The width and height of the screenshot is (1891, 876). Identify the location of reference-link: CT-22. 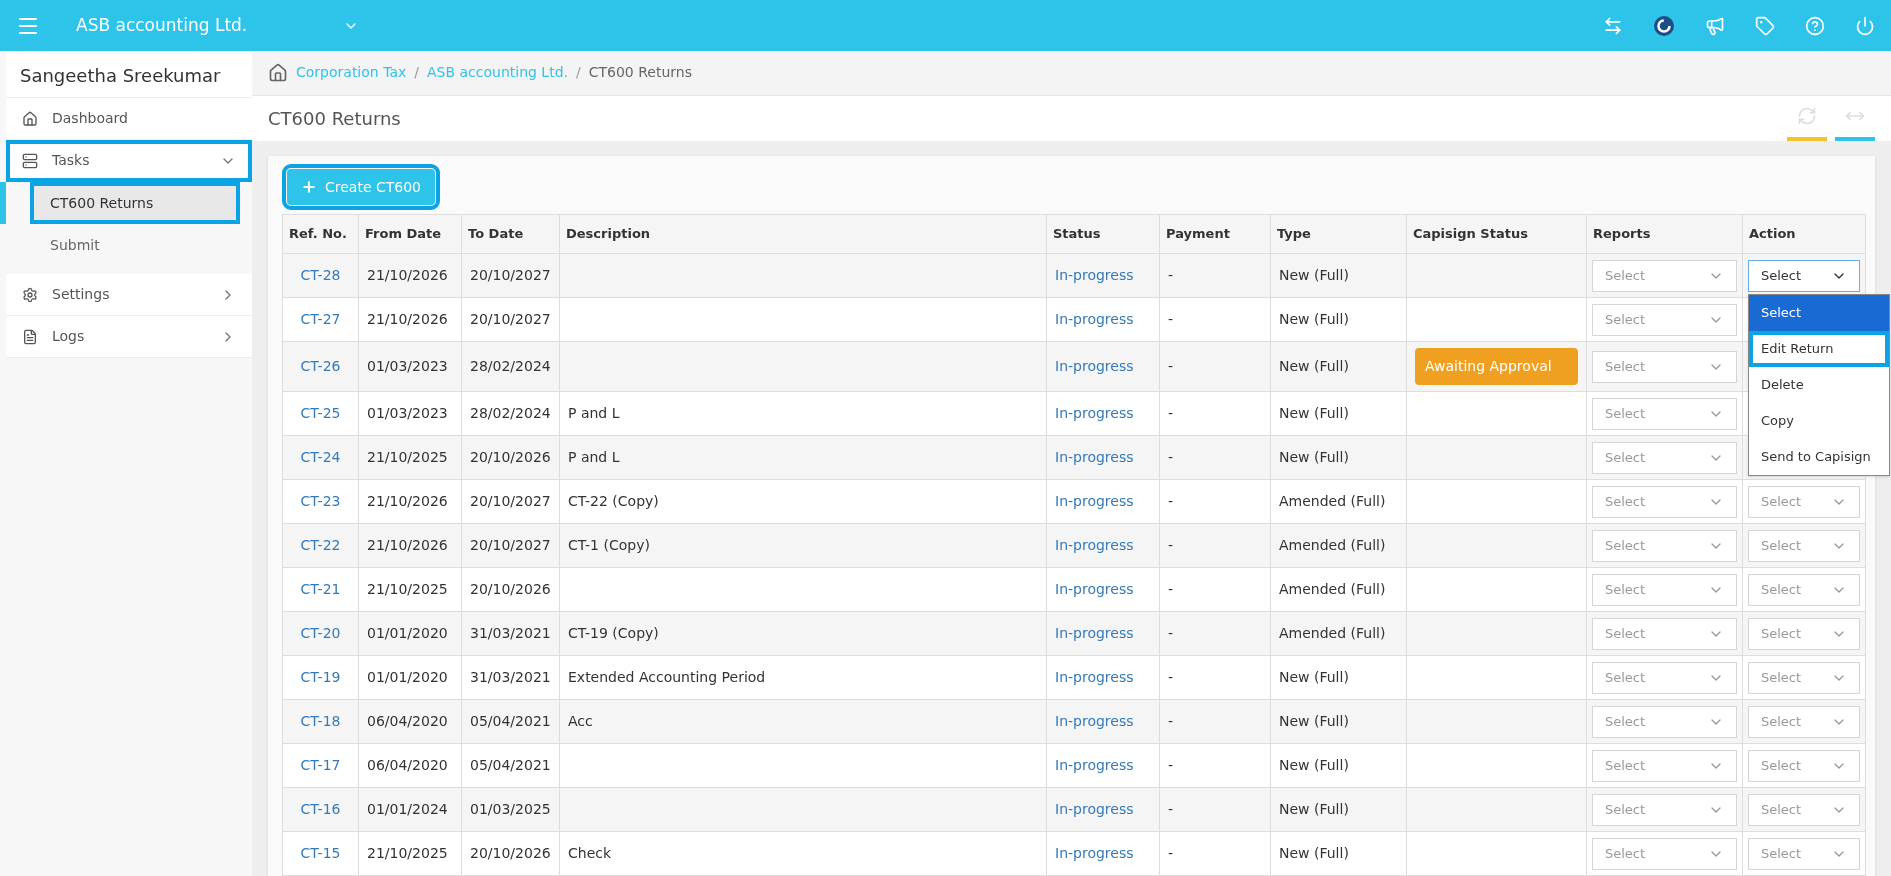
(320, 545).